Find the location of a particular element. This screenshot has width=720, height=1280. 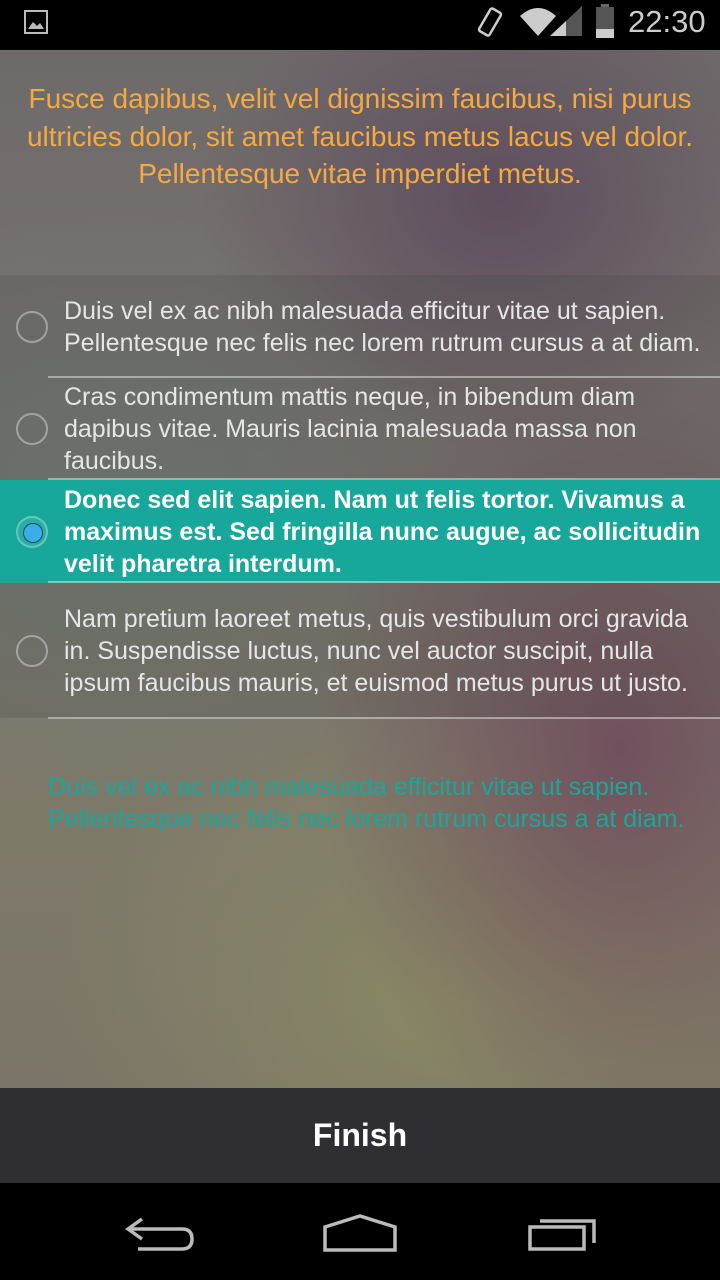

image-icon is located at coordinates (36, 22).